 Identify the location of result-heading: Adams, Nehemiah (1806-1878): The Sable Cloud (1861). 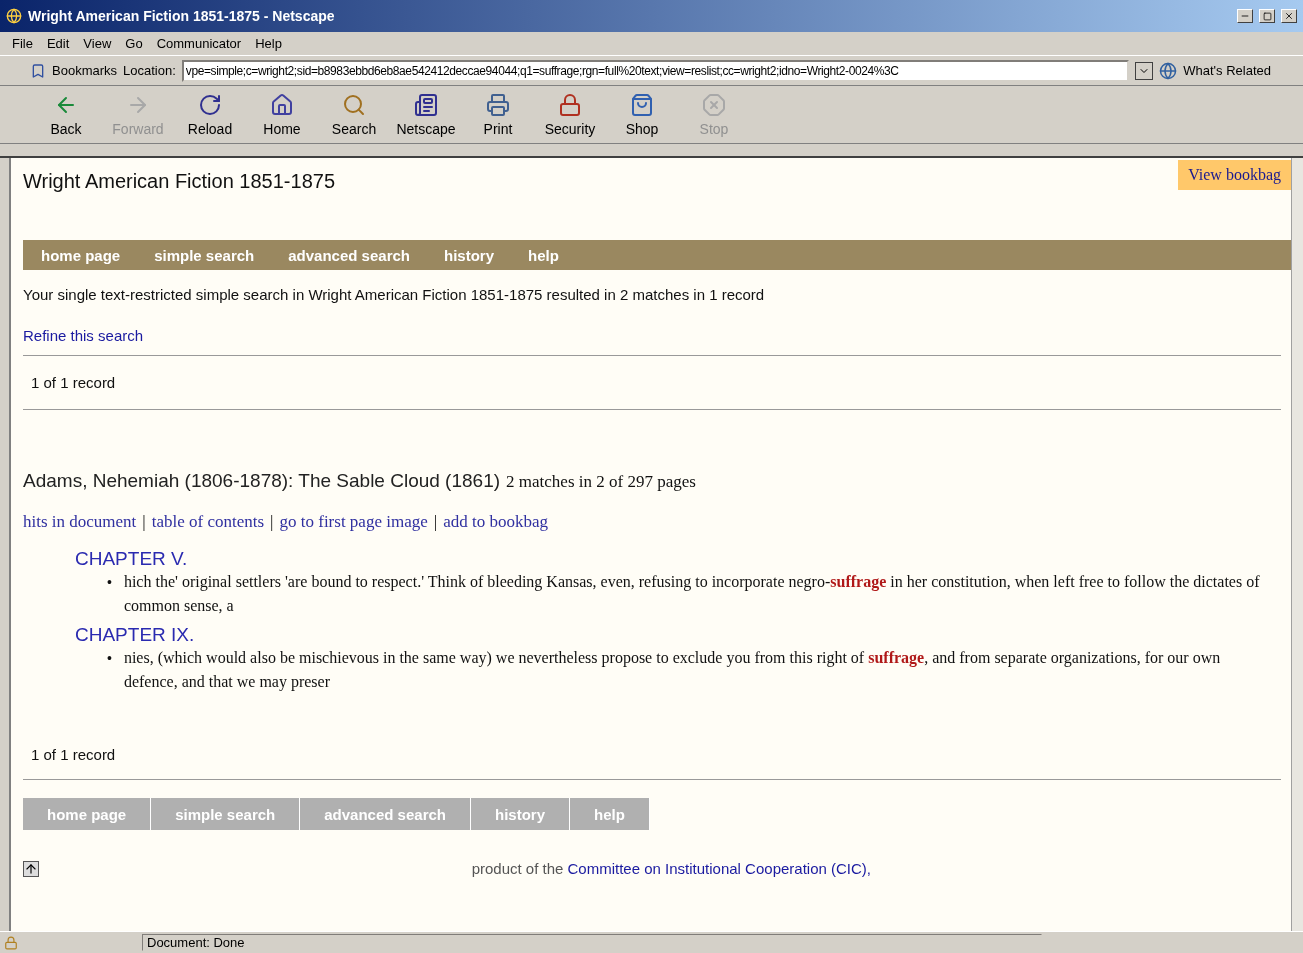
(262, 481).